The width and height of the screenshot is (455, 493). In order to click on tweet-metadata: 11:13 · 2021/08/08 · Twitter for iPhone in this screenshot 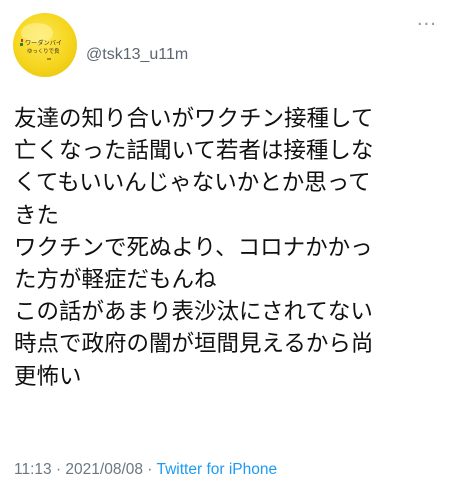, I will do `click(145, 470)`.